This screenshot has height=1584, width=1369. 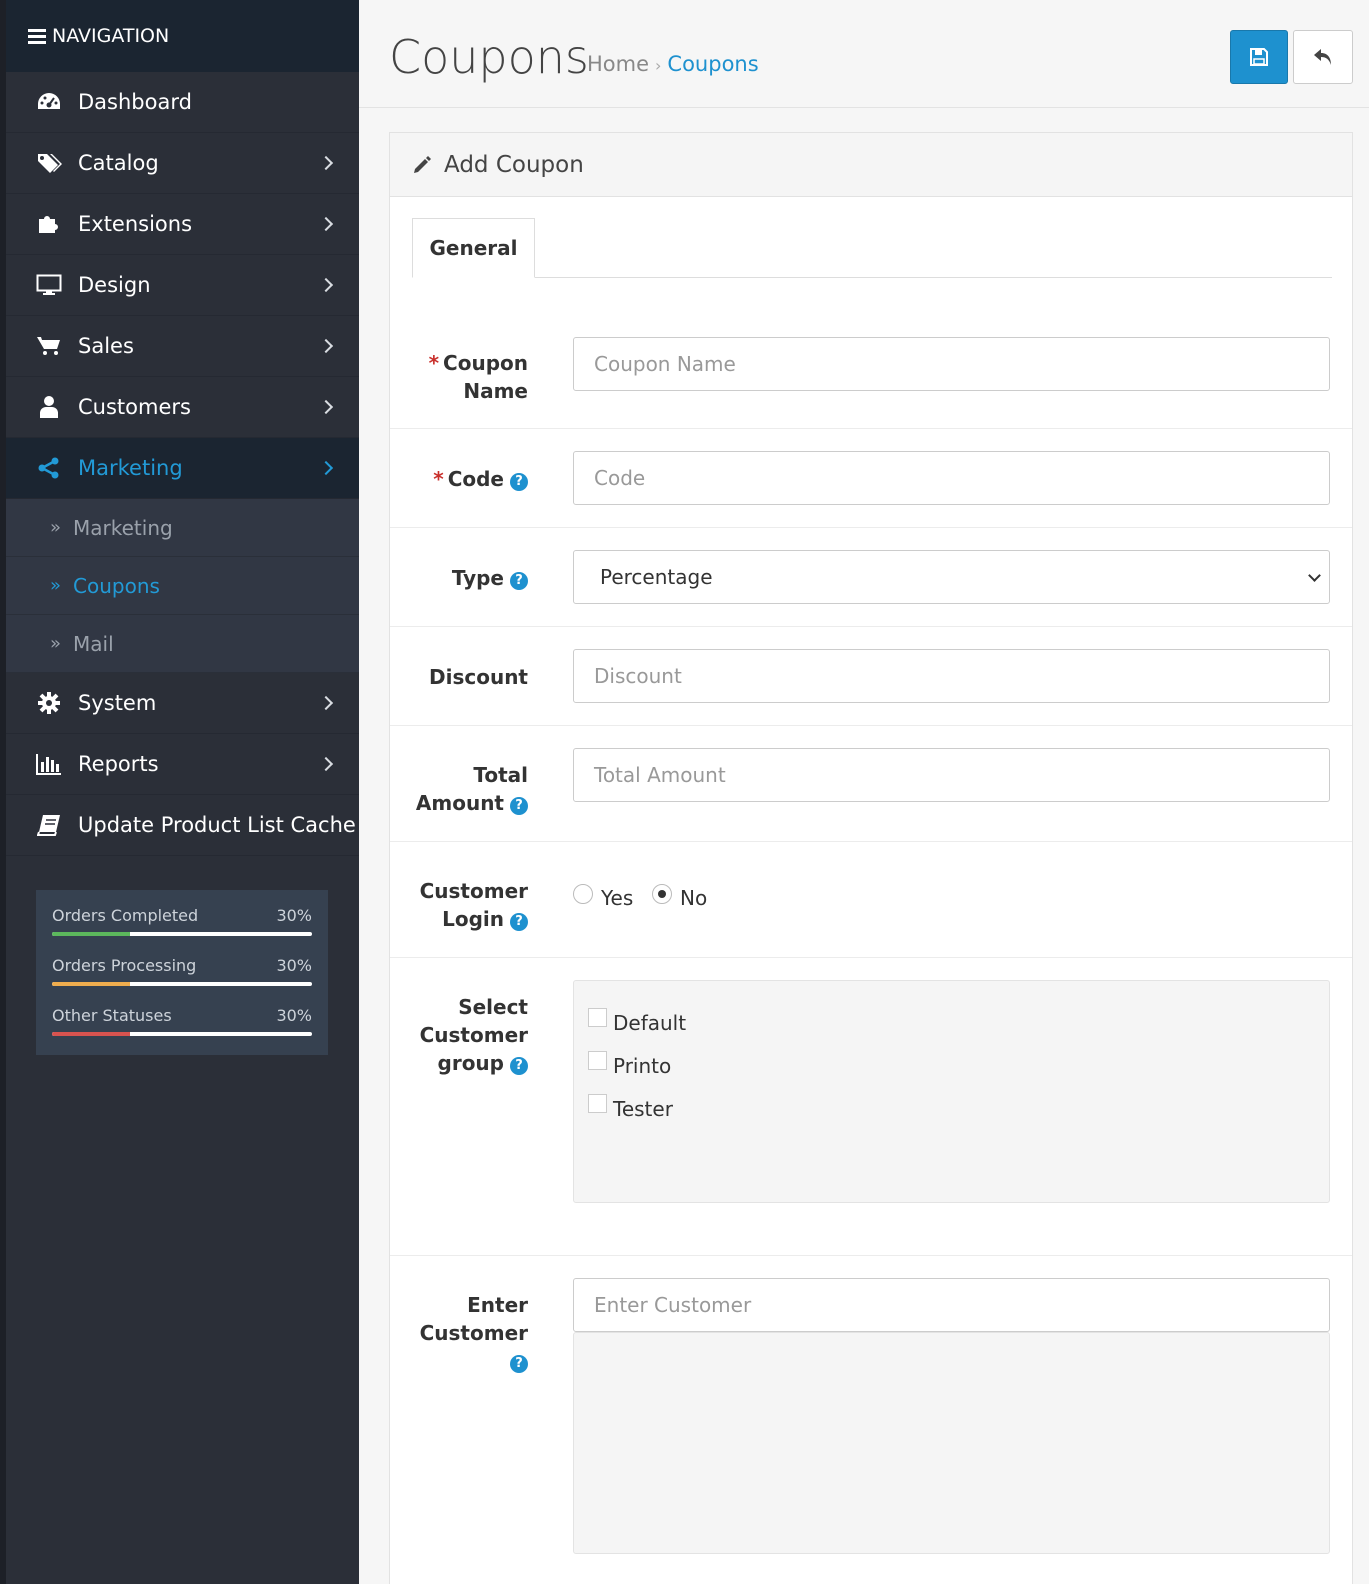 I want to click on radio-label: Yes, so click(x=617, y=898).